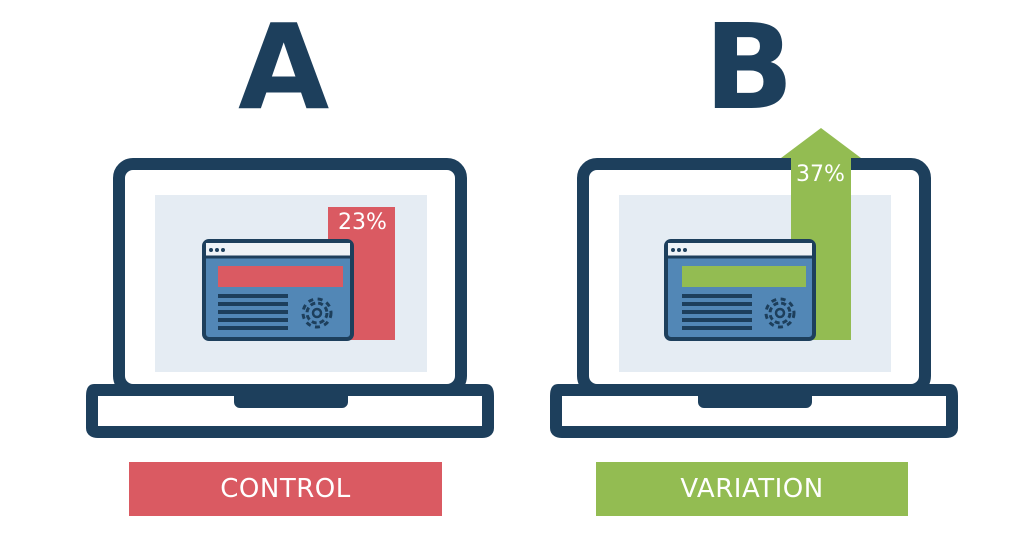 The image size is (1024, 546). I want to click on hero-block-b, so click(744, 276).